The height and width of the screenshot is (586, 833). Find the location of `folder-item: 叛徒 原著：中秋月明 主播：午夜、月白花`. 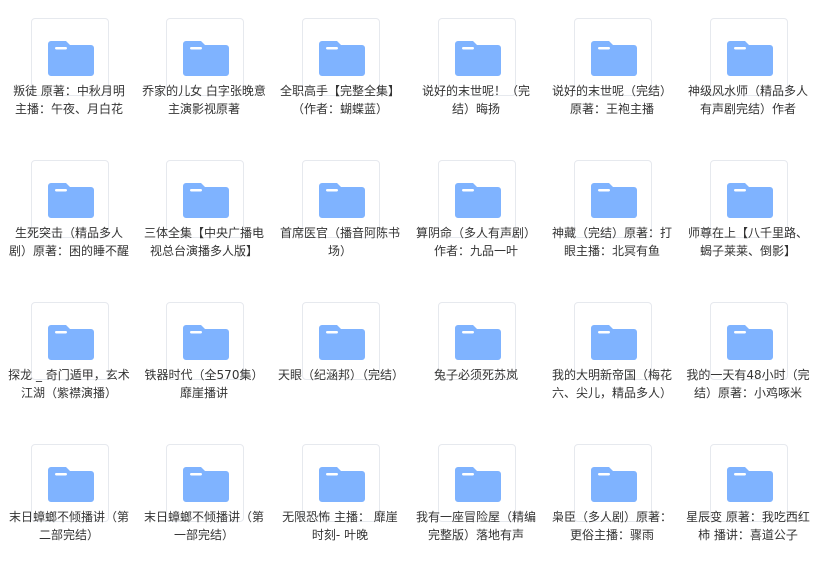

folder-item: 叛徒 原著：中秋月明 主播：午夜、月白花 is located at coordinates (69, 70).